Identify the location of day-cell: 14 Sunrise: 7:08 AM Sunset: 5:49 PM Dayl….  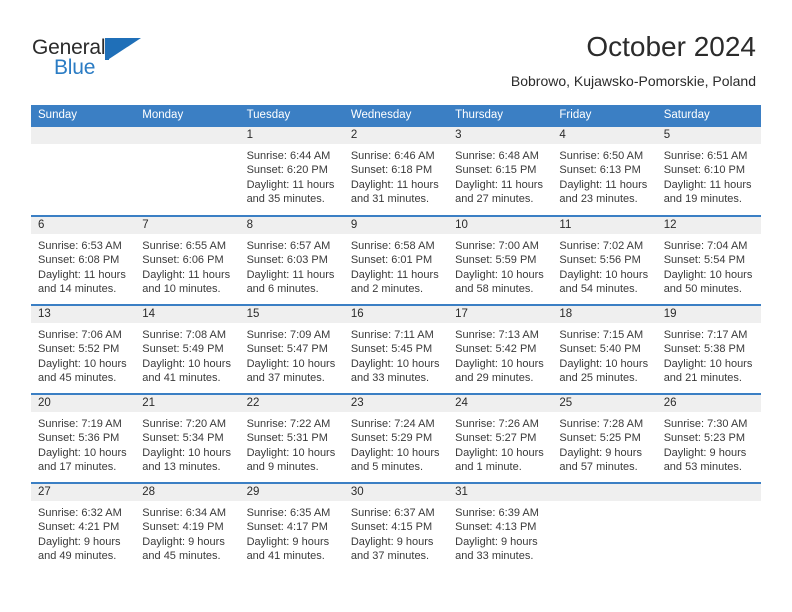
(187, 349).